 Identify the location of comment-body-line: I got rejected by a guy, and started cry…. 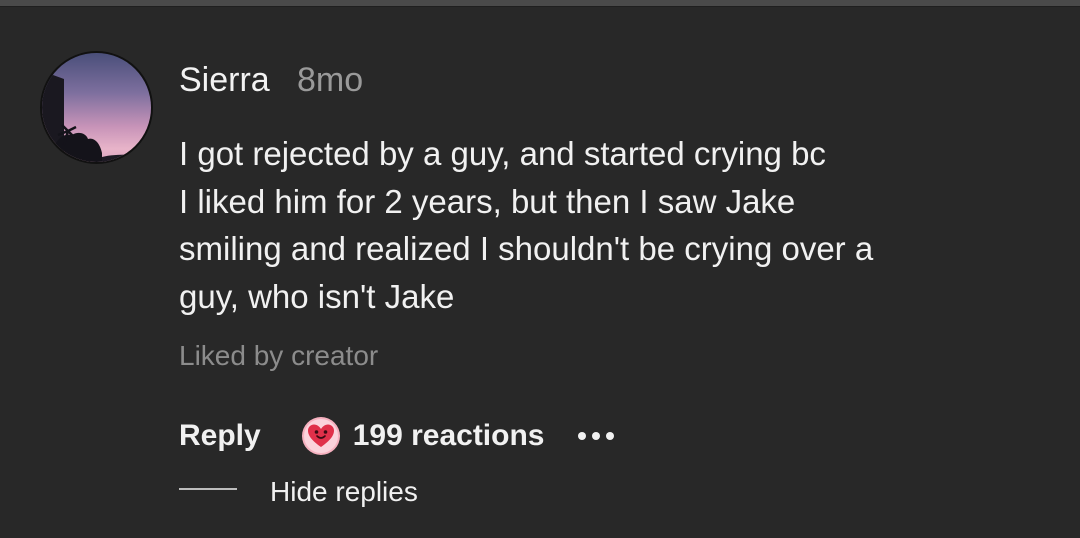
(502, 153).